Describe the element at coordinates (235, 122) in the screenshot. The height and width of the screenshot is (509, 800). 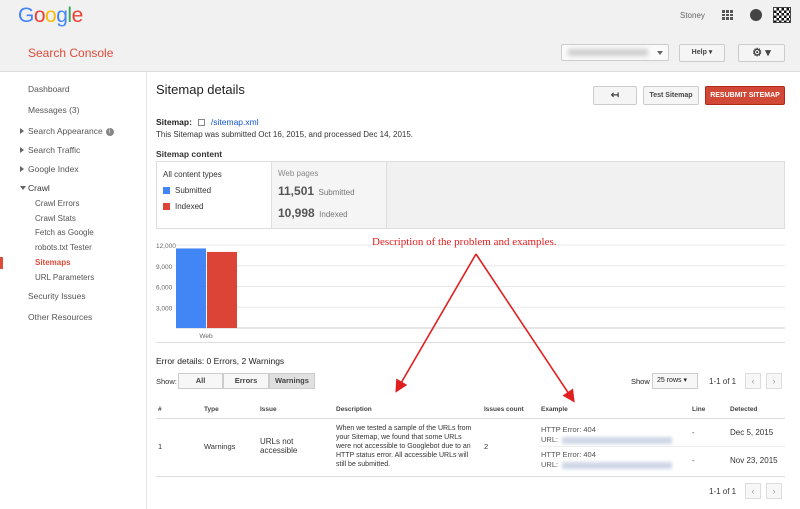
I see `sitemap-link: /sitemap.xml` at that location.